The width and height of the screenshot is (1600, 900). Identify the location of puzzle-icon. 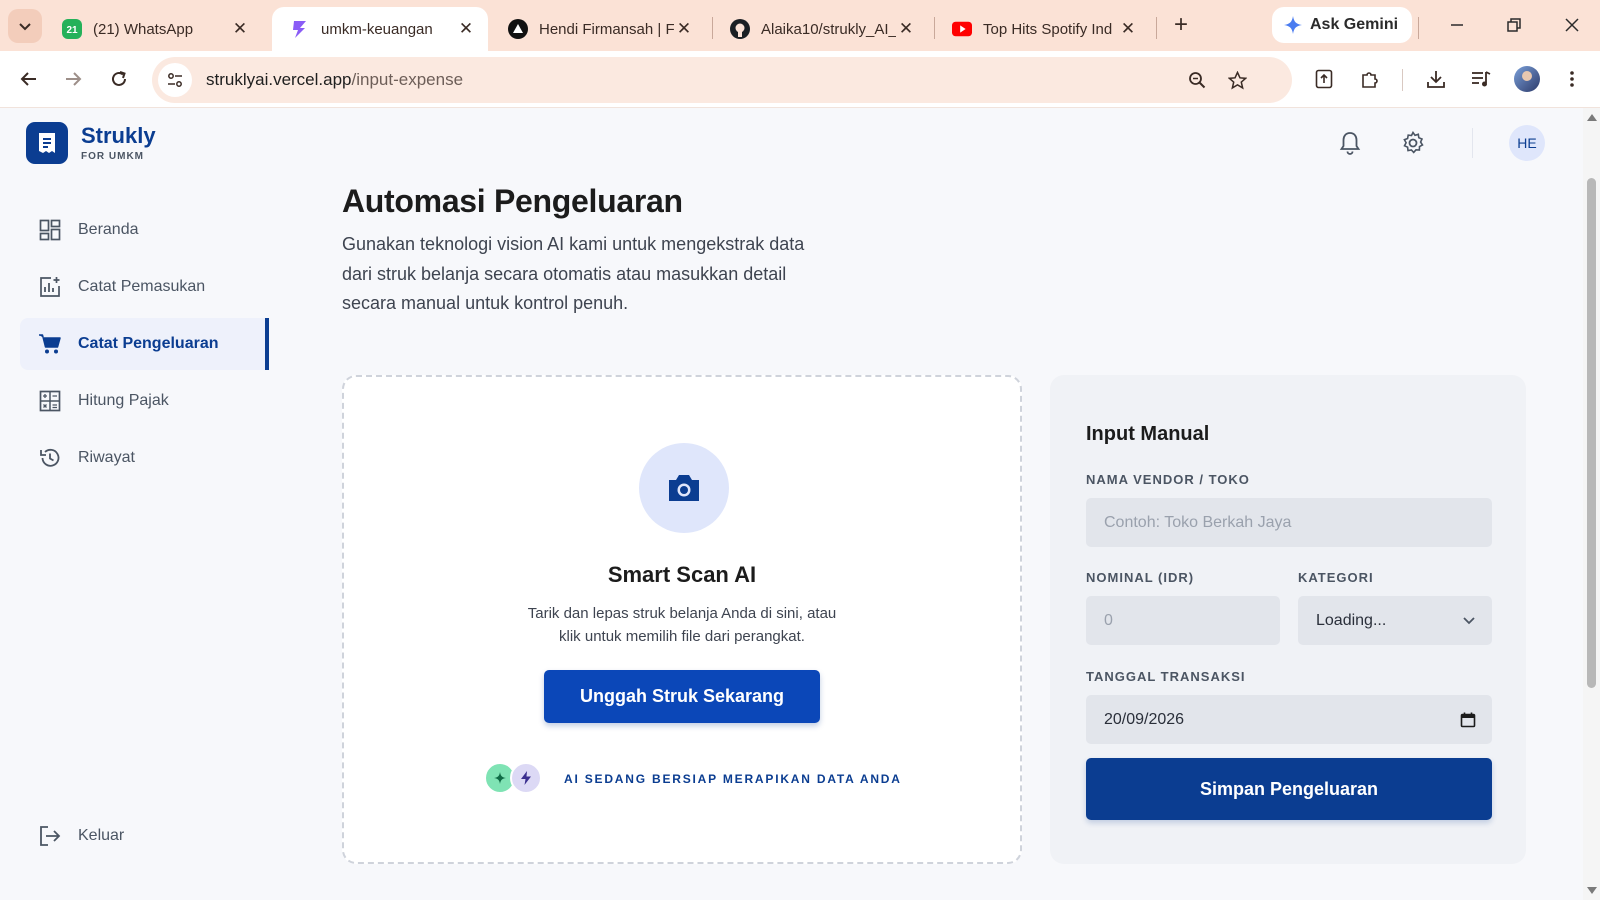
(1370, 80).